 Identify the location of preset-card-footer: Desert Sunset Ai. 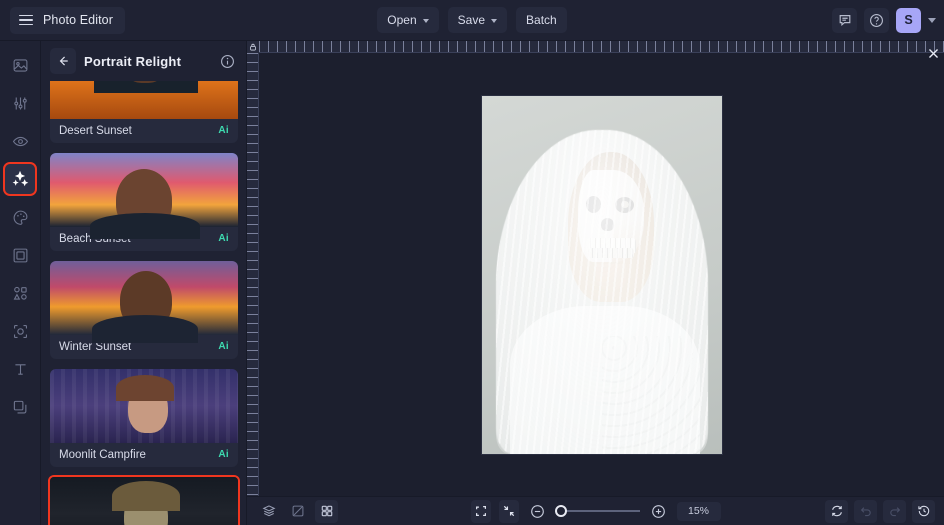
(144, 131).